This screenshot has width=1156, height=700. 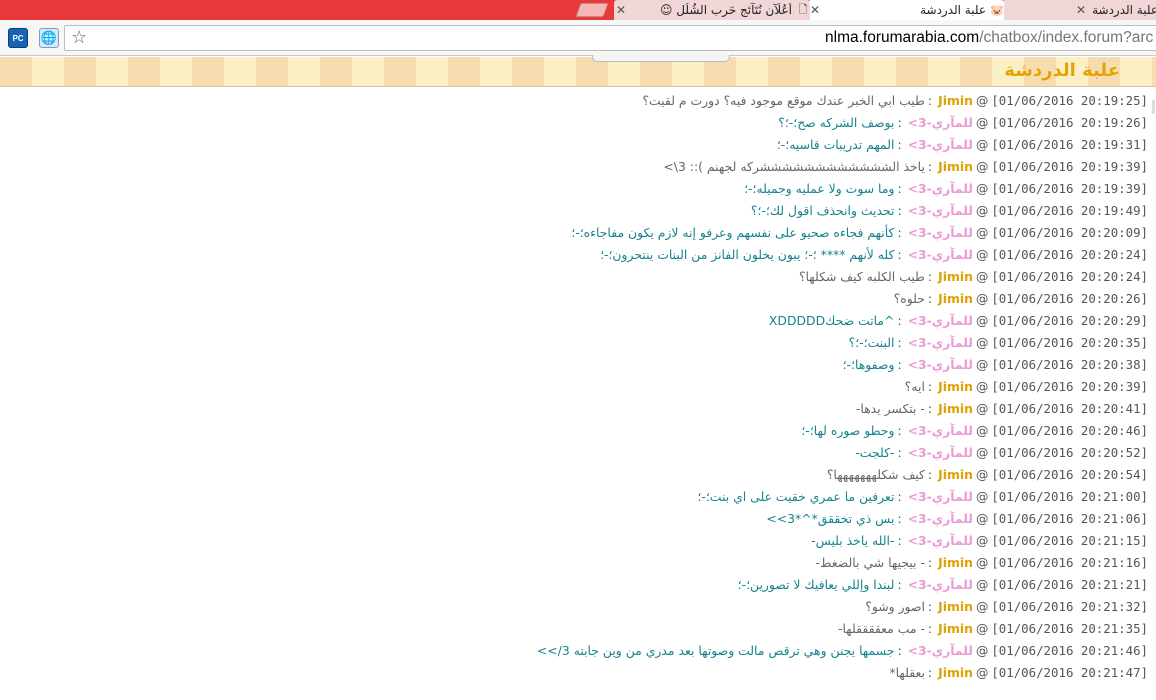 What do you see at coordinates (1069, 584) in the screenshot?
I see `message-timestamp: [01/06/2016 20:21:21]` at bounding box center [1069, 584].